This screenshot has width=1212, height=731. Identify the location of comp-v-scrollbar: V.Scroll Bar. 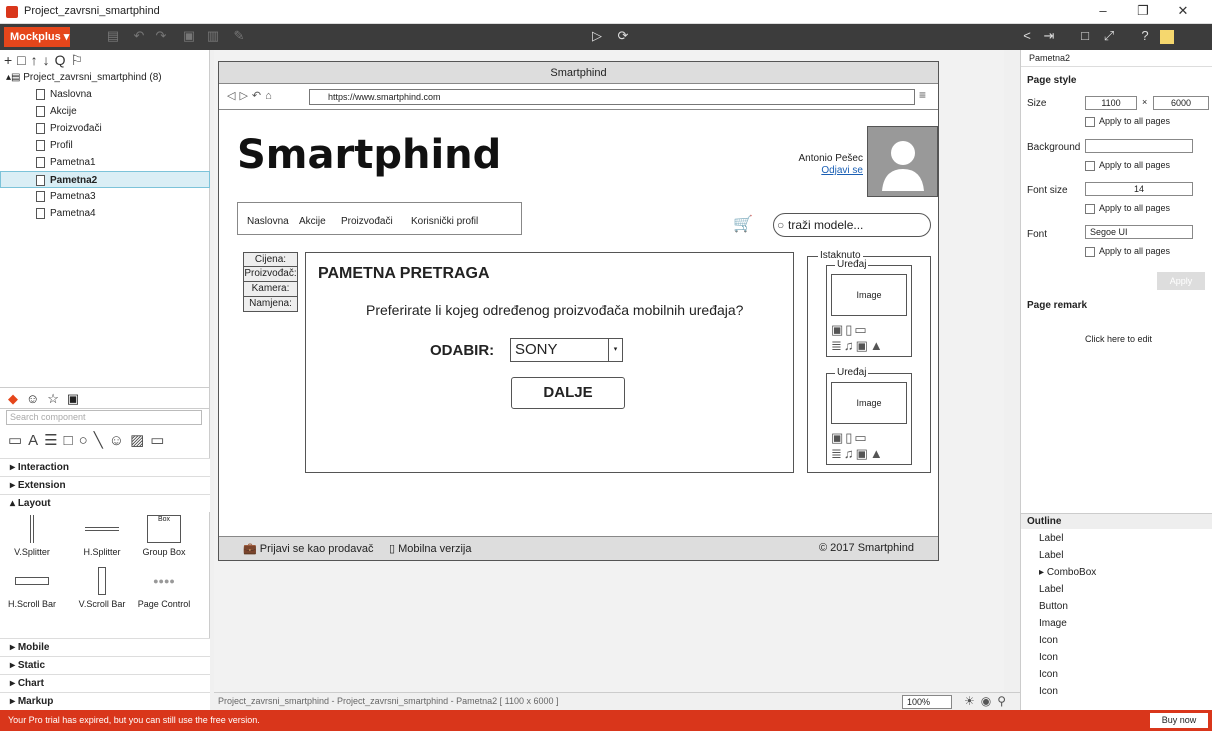
(102, 588).